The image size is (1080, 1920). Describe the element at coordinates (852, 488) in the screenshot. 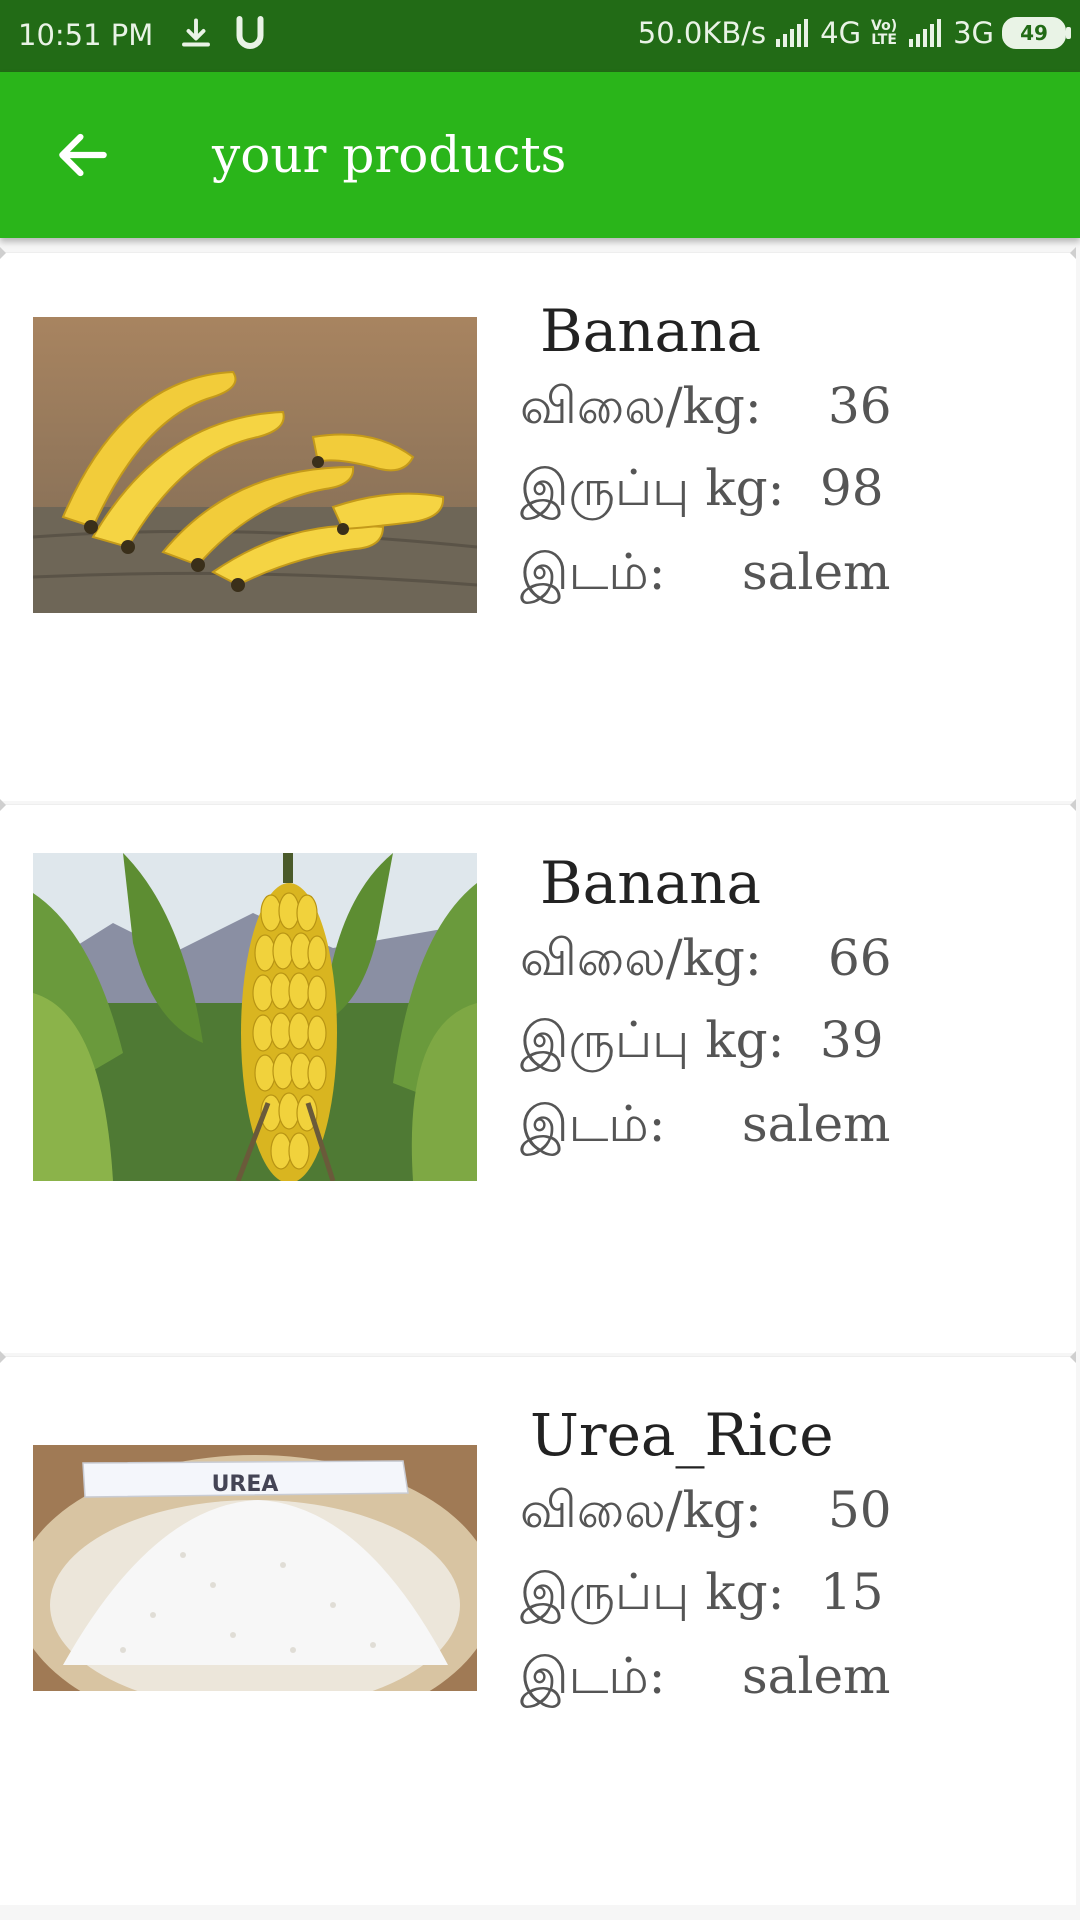

I see `stock-value: 98` at that location.